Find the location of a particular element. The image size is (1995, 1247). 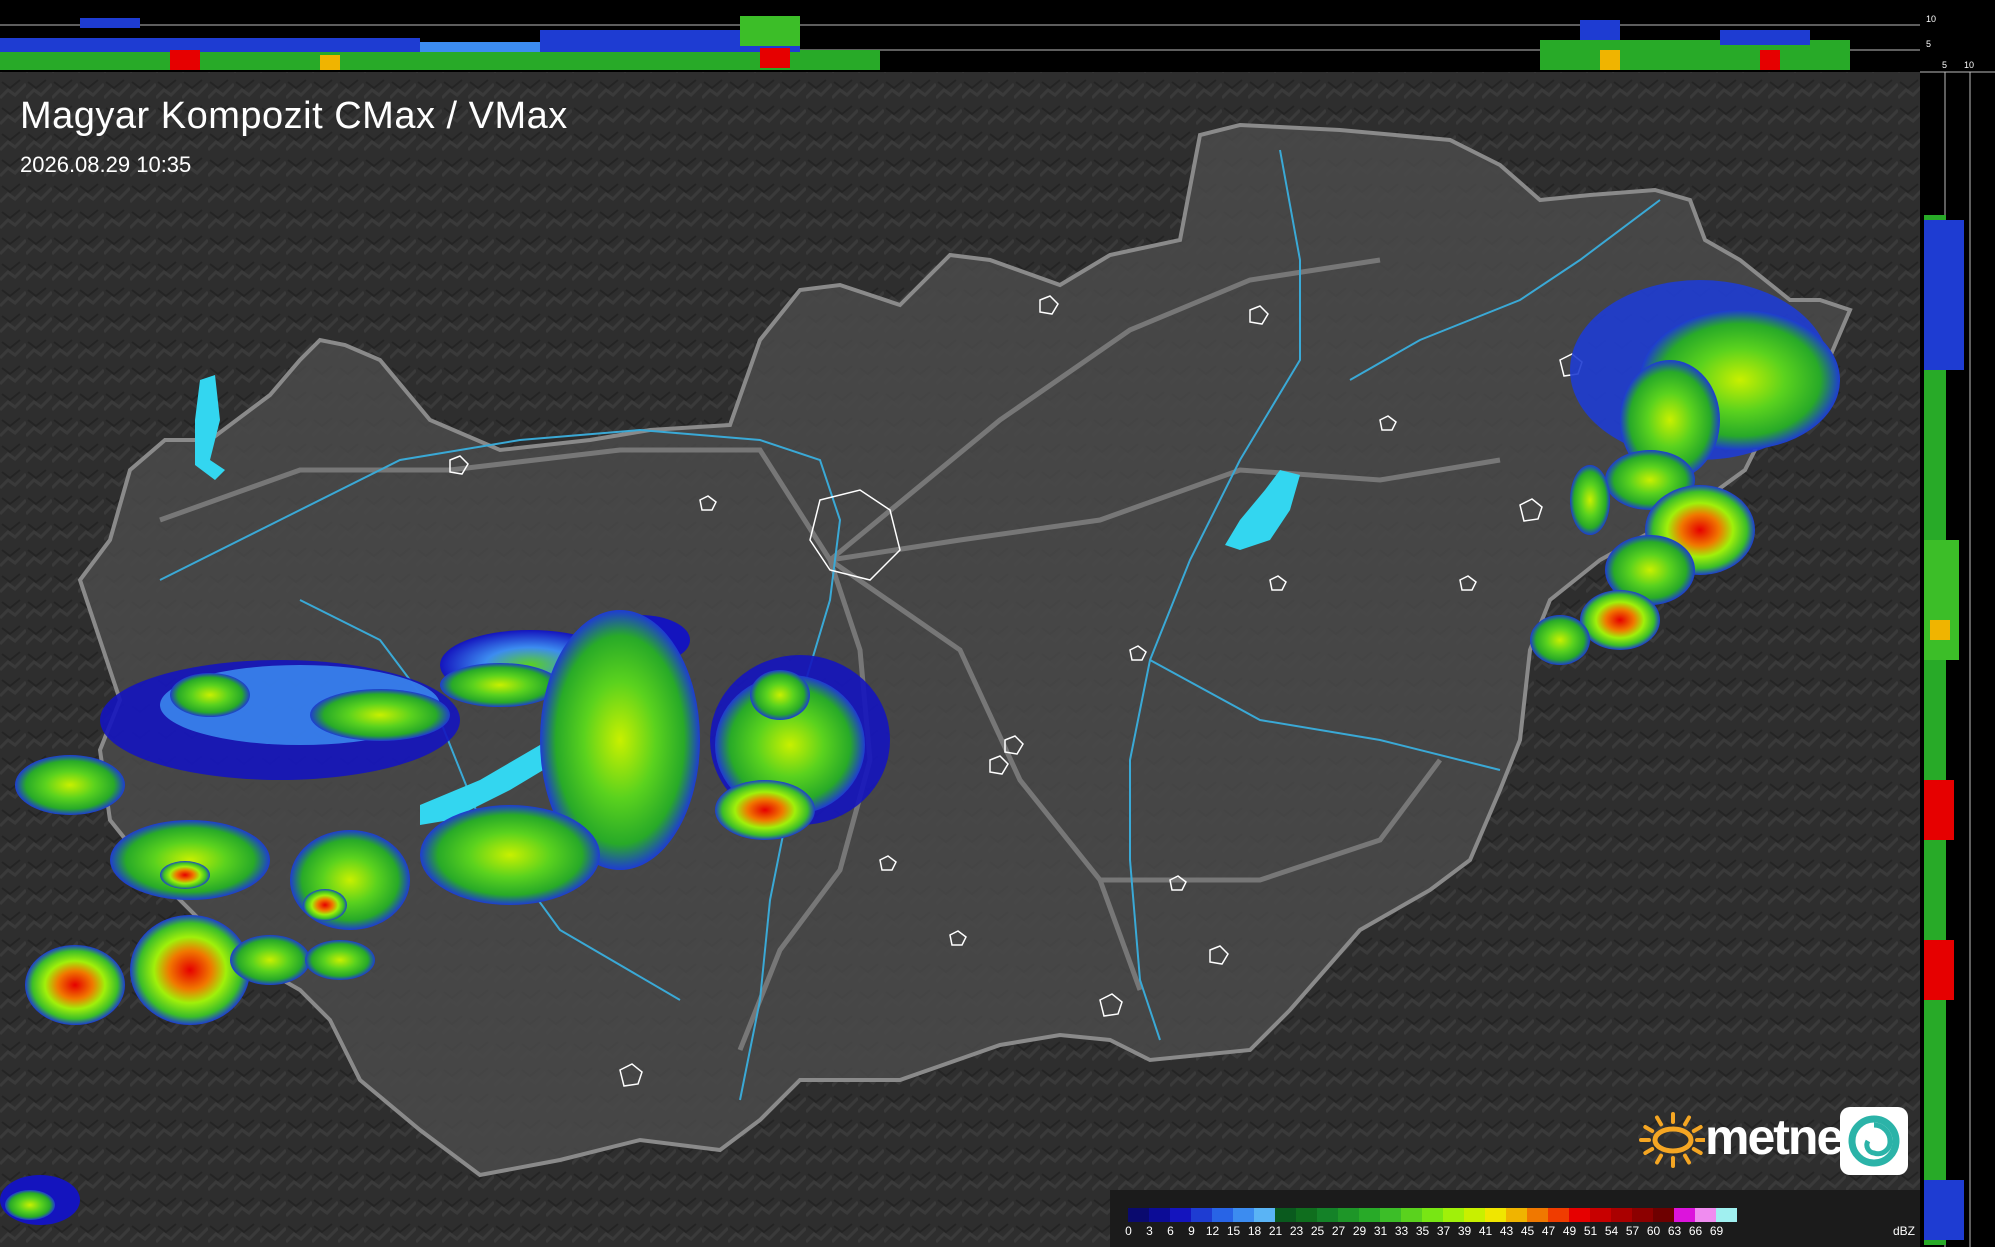

side-profile-tick-label: 10 is located at coordinates (1969, 65).